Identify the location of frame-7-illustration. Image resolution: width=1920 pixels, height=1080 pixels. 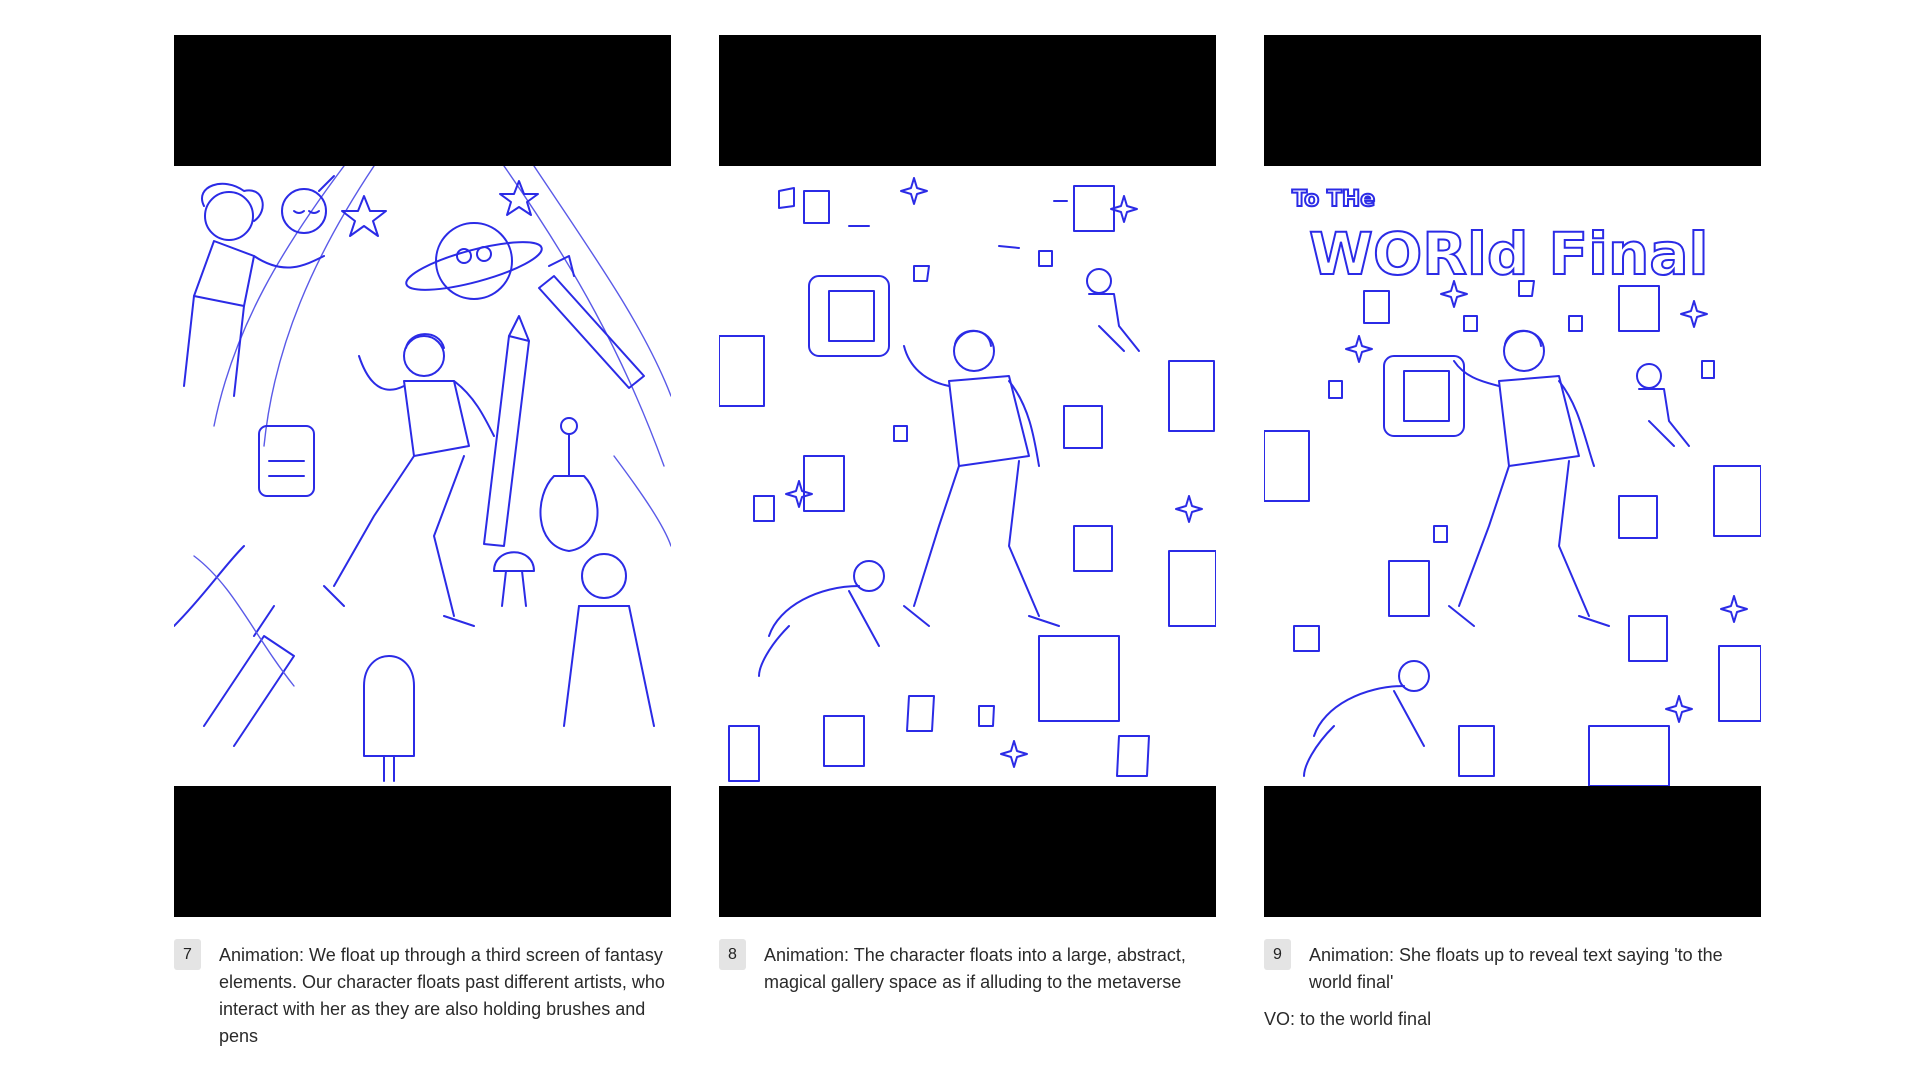
(422, 476).